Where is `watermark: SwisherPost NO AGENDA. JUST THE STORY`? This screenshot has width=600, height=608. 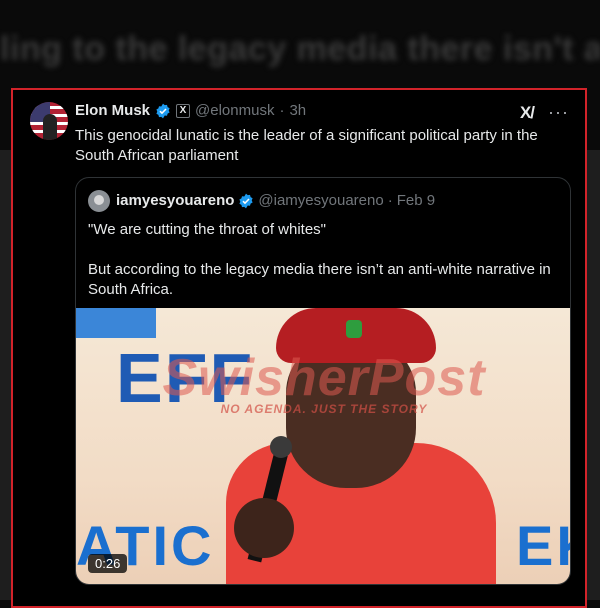 watermark: SwisherPost NO AGENDA. JUST THE STORY is located at coordinates (323, 382).